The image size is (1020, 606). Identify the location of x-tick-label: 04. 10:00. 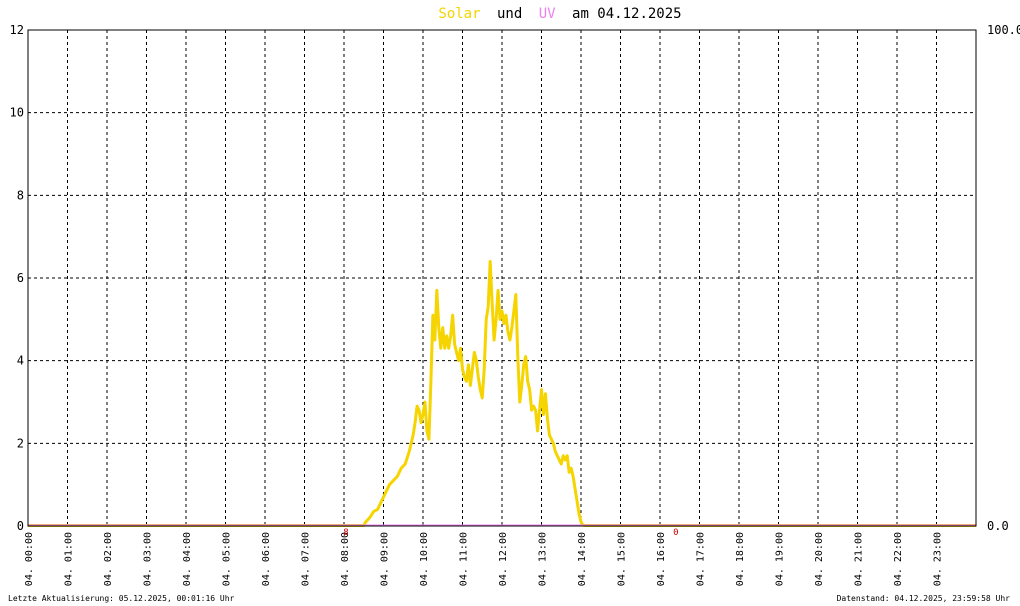
(424, 559).